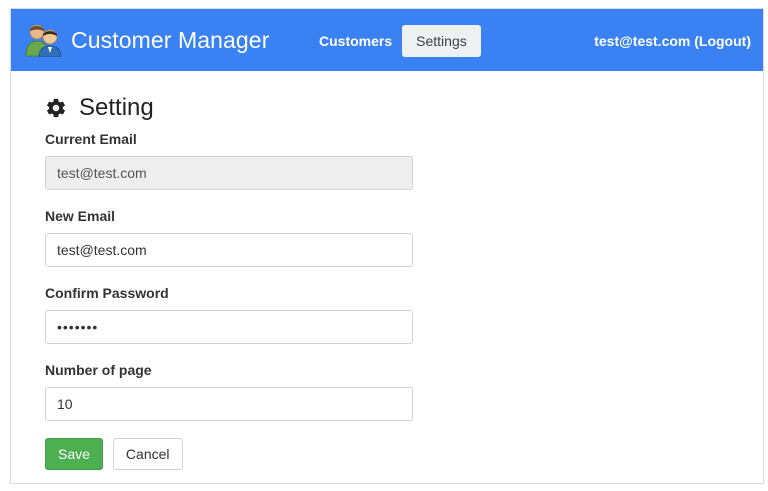  I want to click on page-title: Setting, so click(245, 108).